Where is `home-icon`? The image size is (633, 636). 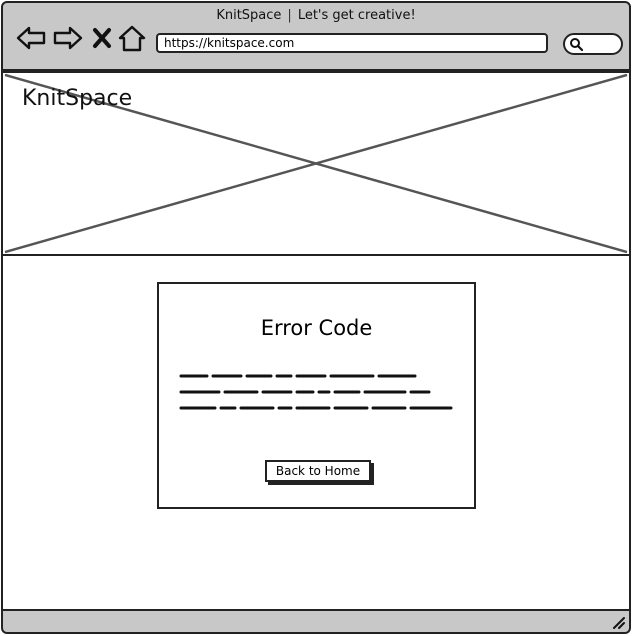 home-icon is located at coordinates (132, 38).